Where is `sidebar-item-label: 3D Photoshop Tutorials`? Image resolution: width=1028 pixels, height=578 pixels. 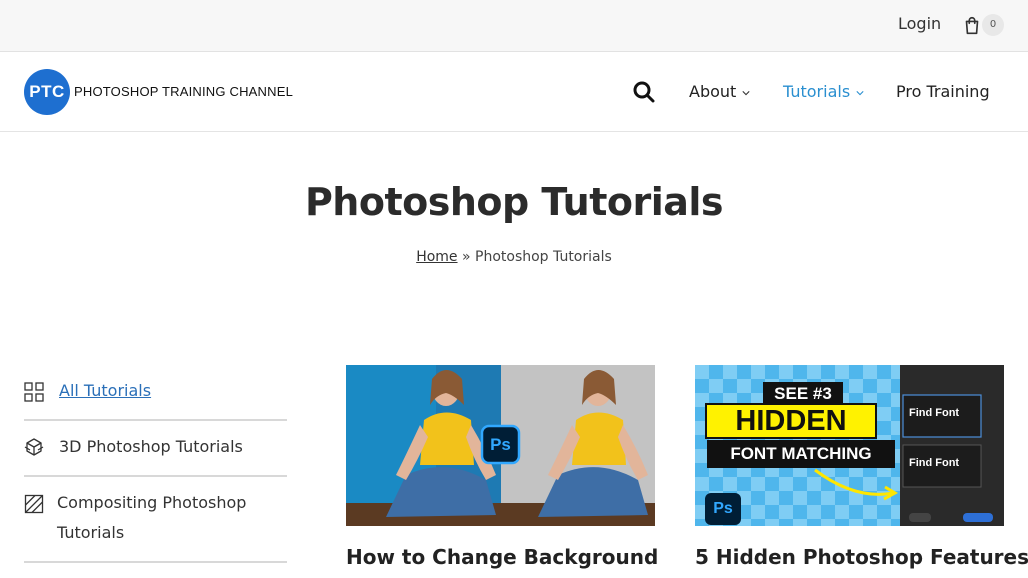
sidebar-item-label: 3D Photoshop Tutorials is located at coordinates (151, 447).